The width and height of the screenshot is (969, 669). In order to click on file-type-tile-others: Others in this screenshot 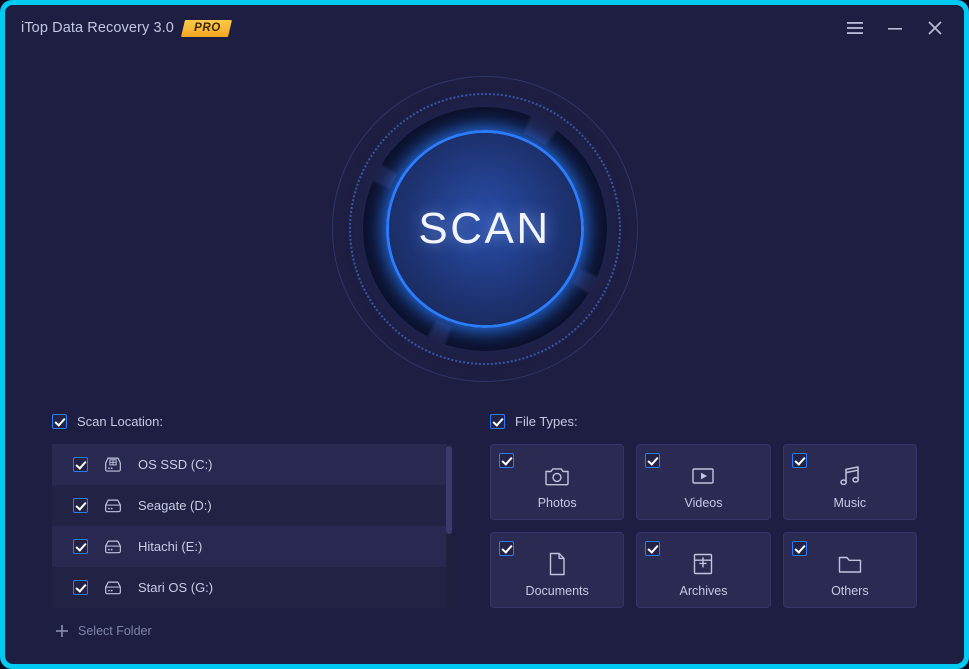, I will do `click(849, 570)`.